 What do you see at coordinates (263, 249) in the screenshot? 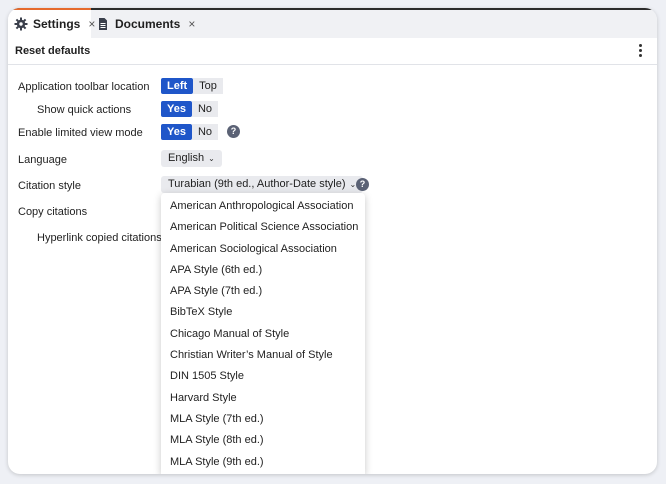
I see `dropdown-option: American Sociological Association` at bounding box center [263, 249].